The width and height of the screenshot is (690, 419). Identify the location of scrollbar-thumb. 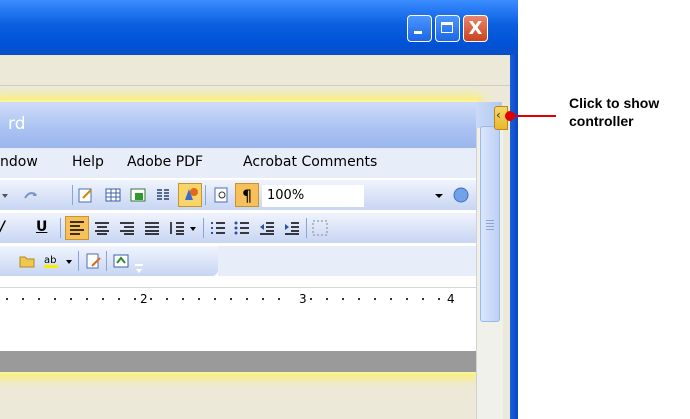
(490, 224).